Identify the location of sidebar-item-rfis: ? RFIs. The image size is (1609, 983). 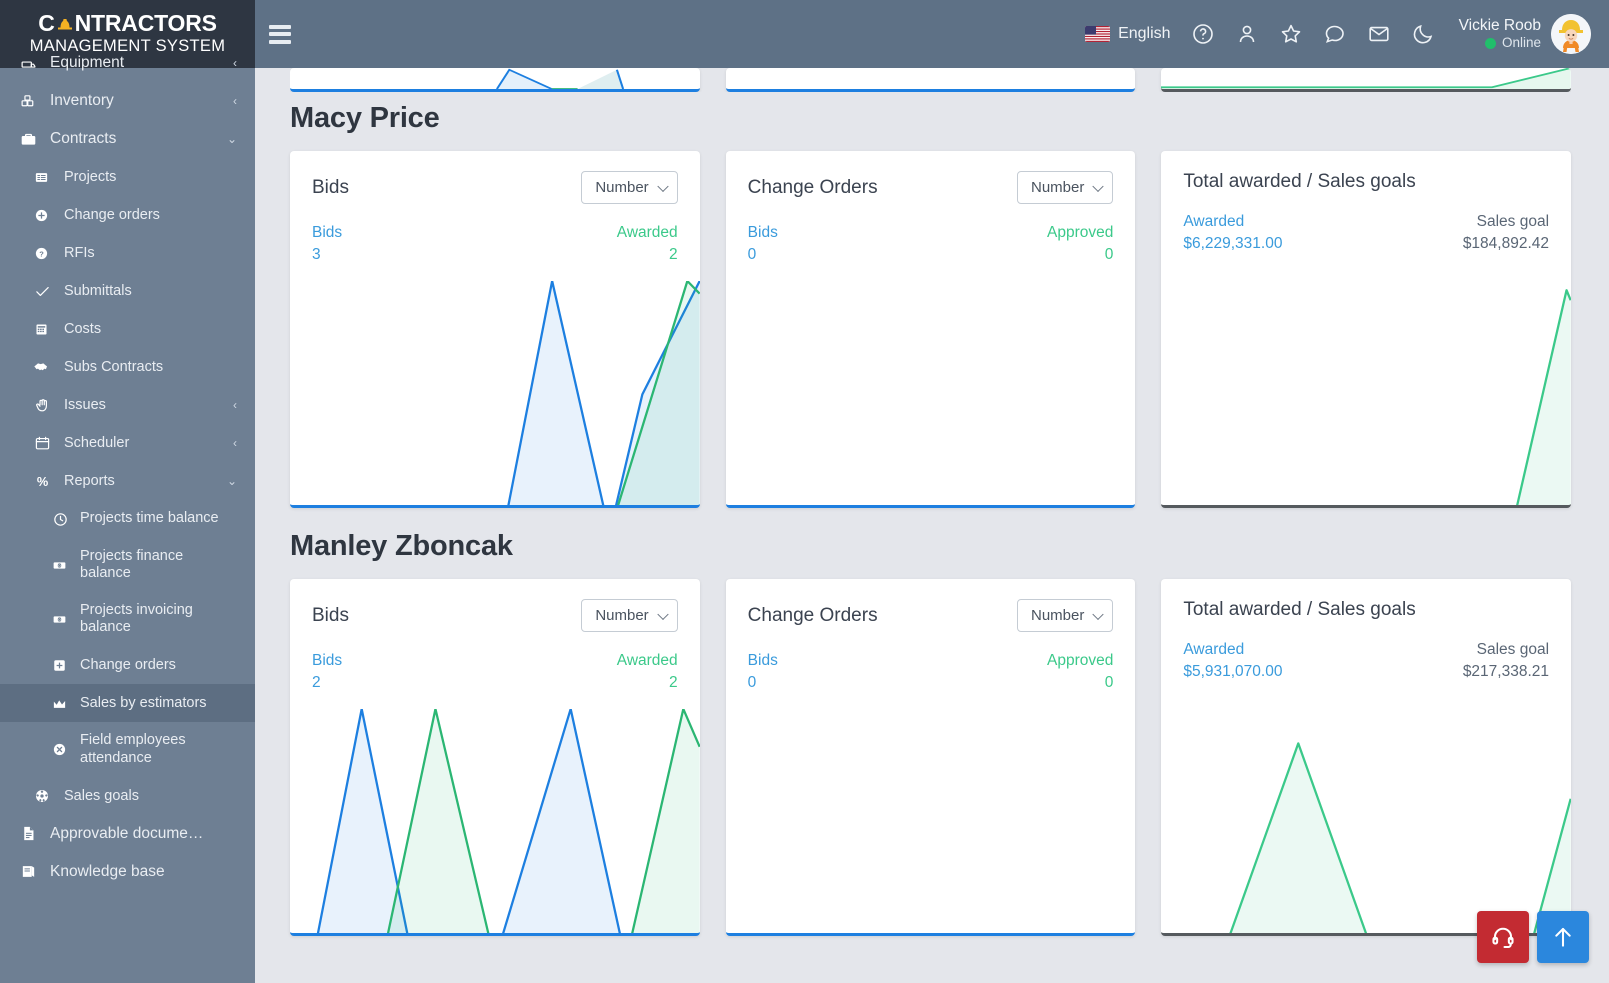
(127, 253).